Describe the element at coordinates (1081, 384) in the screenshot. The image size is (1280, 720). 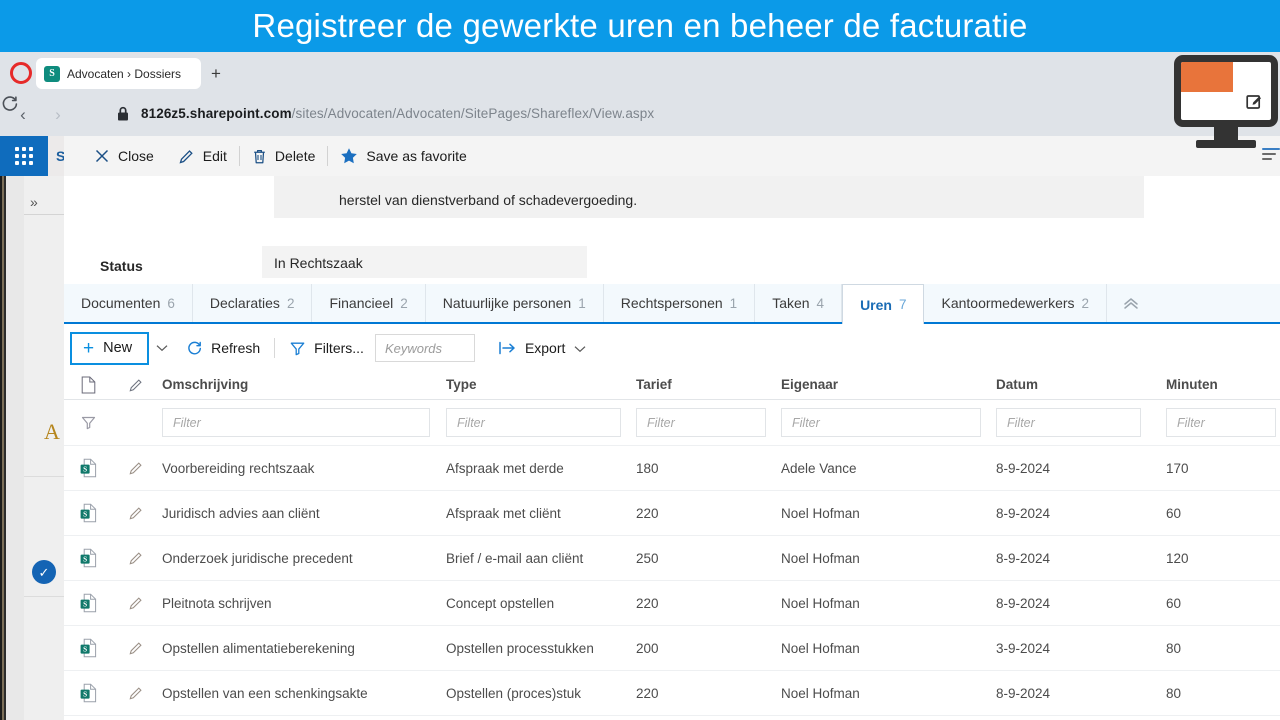
I see `column-header-datum: Datum` at that location.